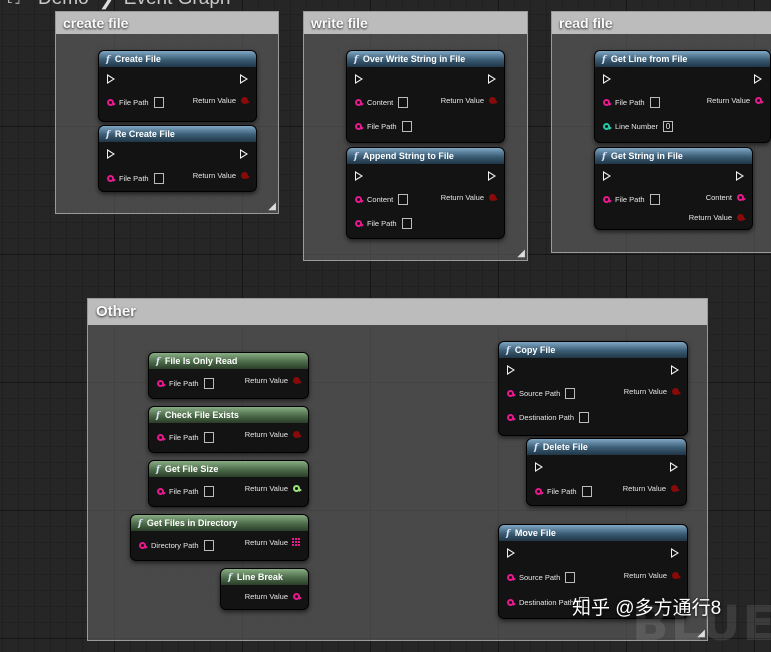 This screenshot has height=652, width=771. Describe the element at coordinates (607, 126) in the screenshot. I see `int-pin-icon` at that location.